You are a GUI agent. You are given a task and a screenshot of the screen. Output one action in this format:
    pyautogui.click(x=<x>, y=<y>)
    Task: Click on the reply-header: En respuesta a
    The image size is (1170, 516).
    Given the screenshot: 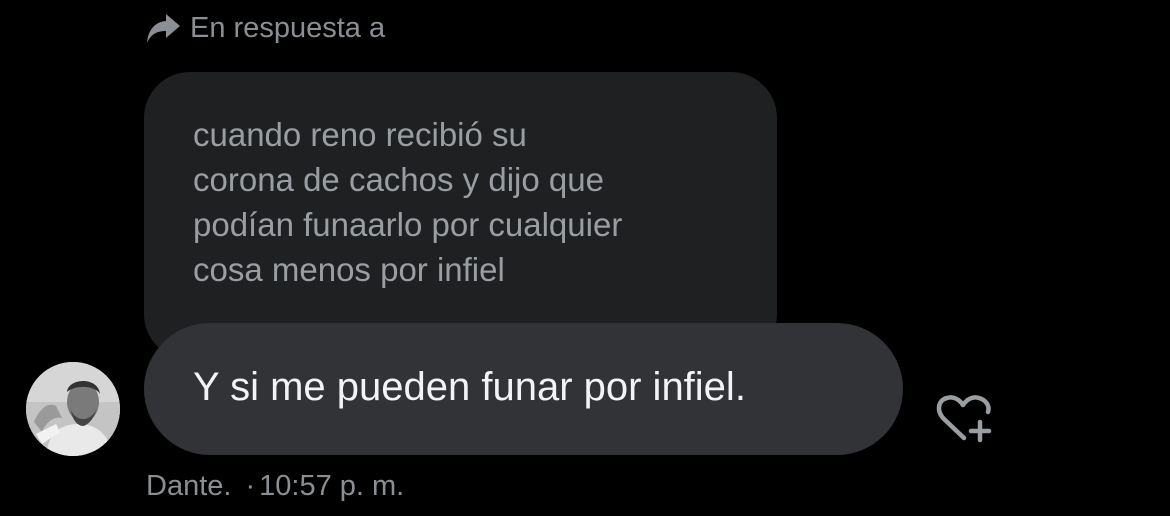 What is the action you would take?
    pyautogui.click(x=265, y=28)
    